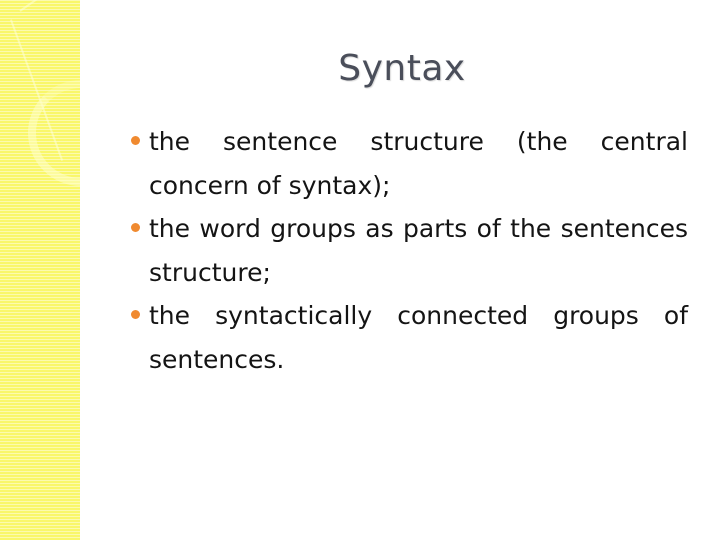 The image size is (720, 540). Describe the element at coordinates (54, 133) in the screenshot. I see `decorative-arc` at that location.